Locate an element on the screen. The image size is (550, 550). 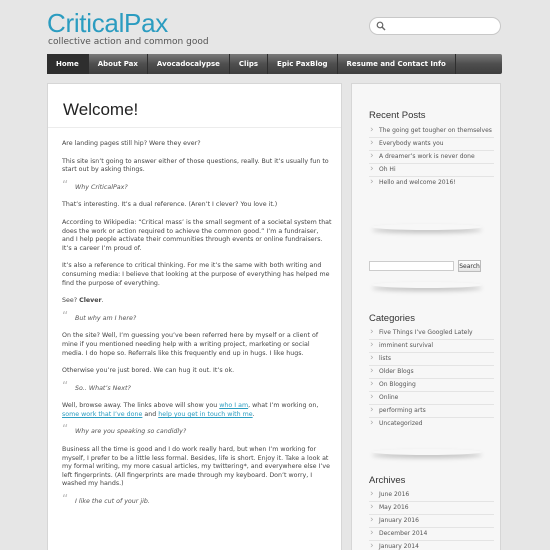
category-link: On Blogging is located at coordinates (431, 384).